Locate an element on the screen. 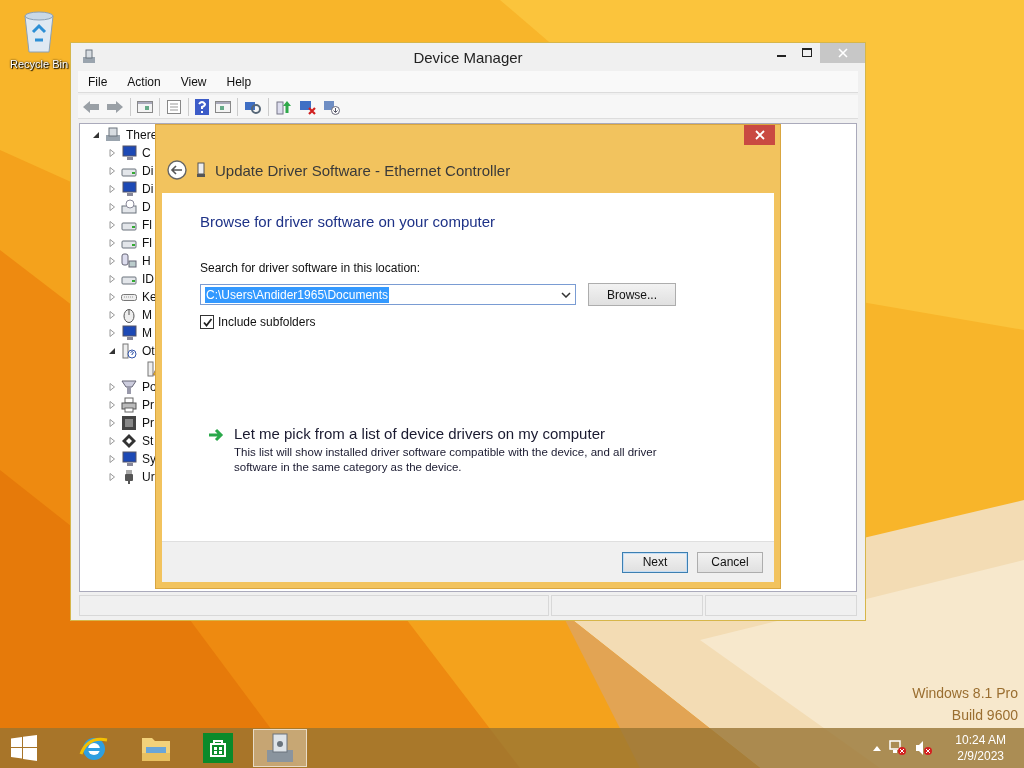 The image size is (1024, 768). action-pane-icon is located at coordinates (223, 106).